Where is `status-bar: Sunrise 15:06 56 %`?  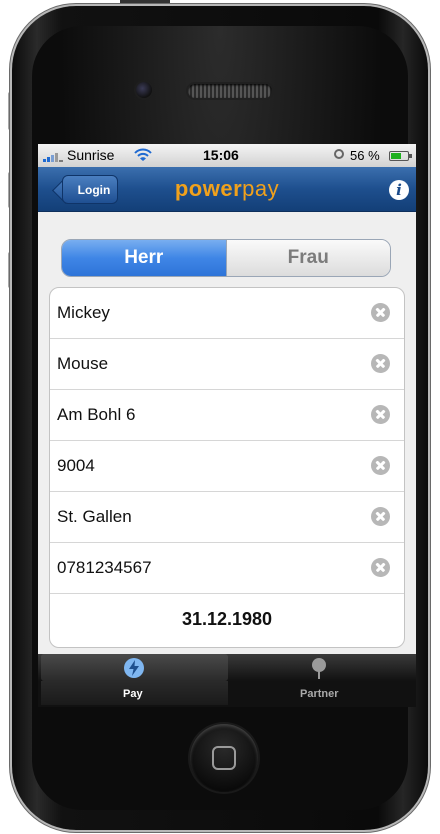 status-bar: Sunrise 15:06 56 % is located at coordinates (227, 155).